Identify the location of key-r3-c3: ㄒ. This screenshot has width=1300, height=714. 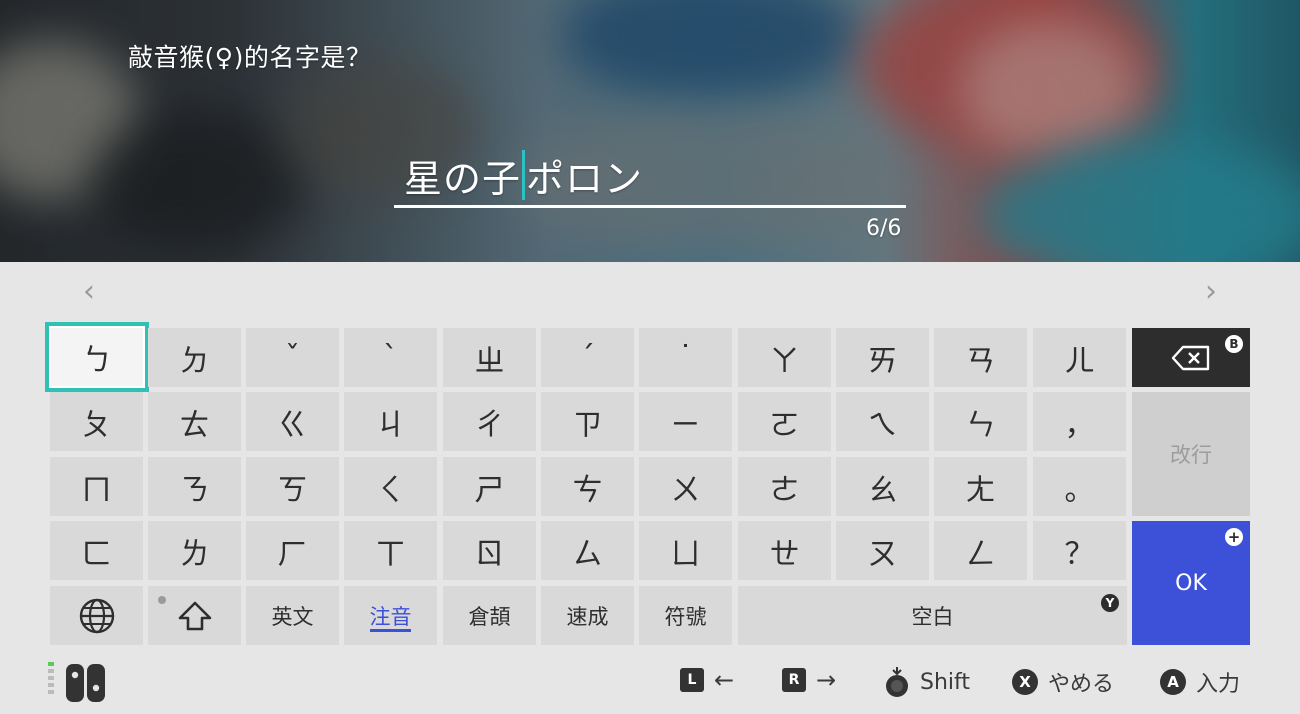
(390, 550).